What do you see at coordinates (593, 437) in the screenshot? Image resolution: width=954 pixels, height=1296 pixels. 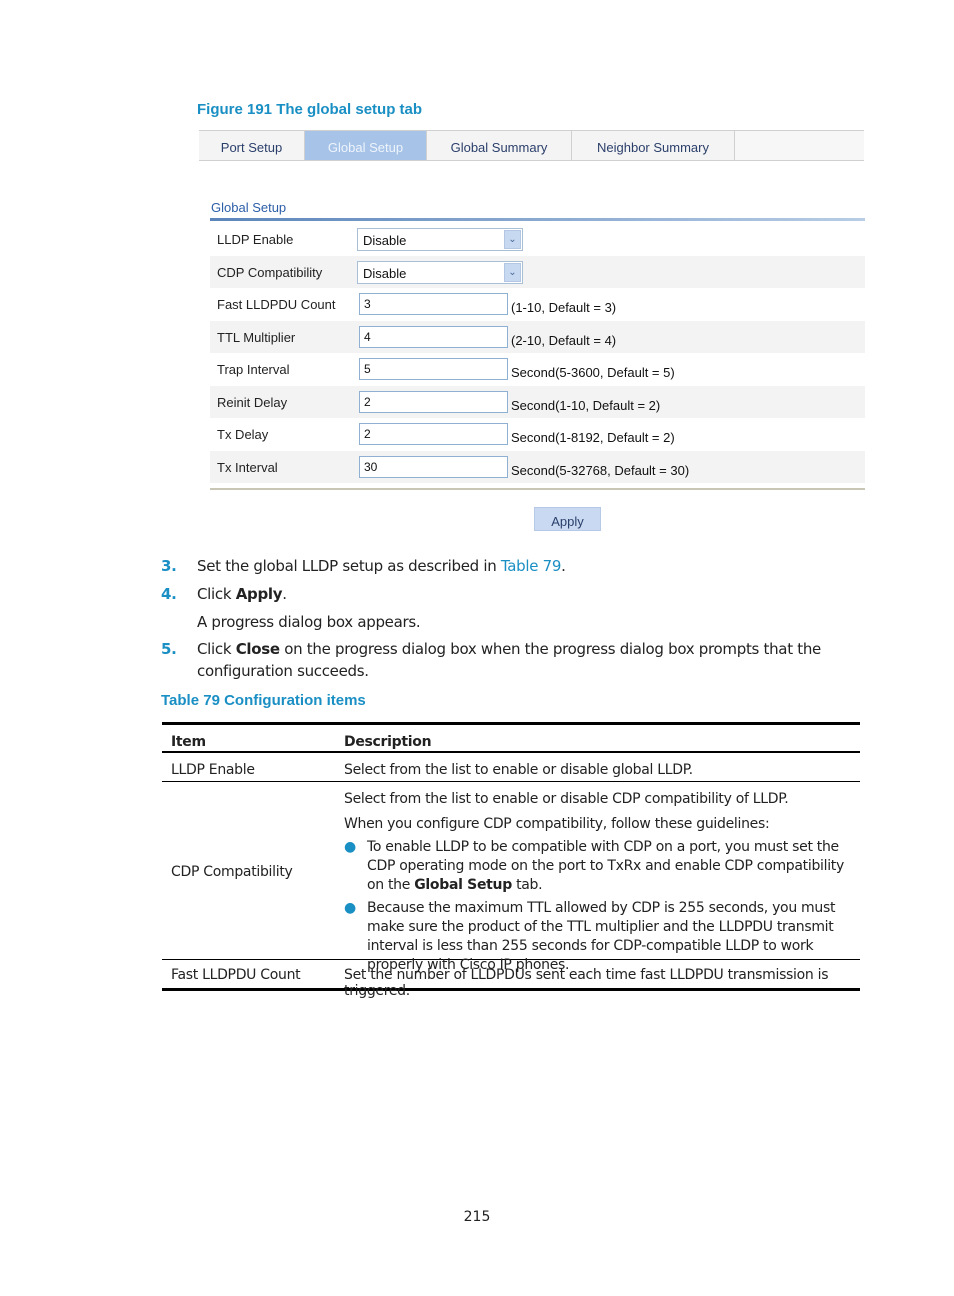 I see `tx-delay-hint: Second(1-8192, Default = 2)` at bounding box center [593, 437].